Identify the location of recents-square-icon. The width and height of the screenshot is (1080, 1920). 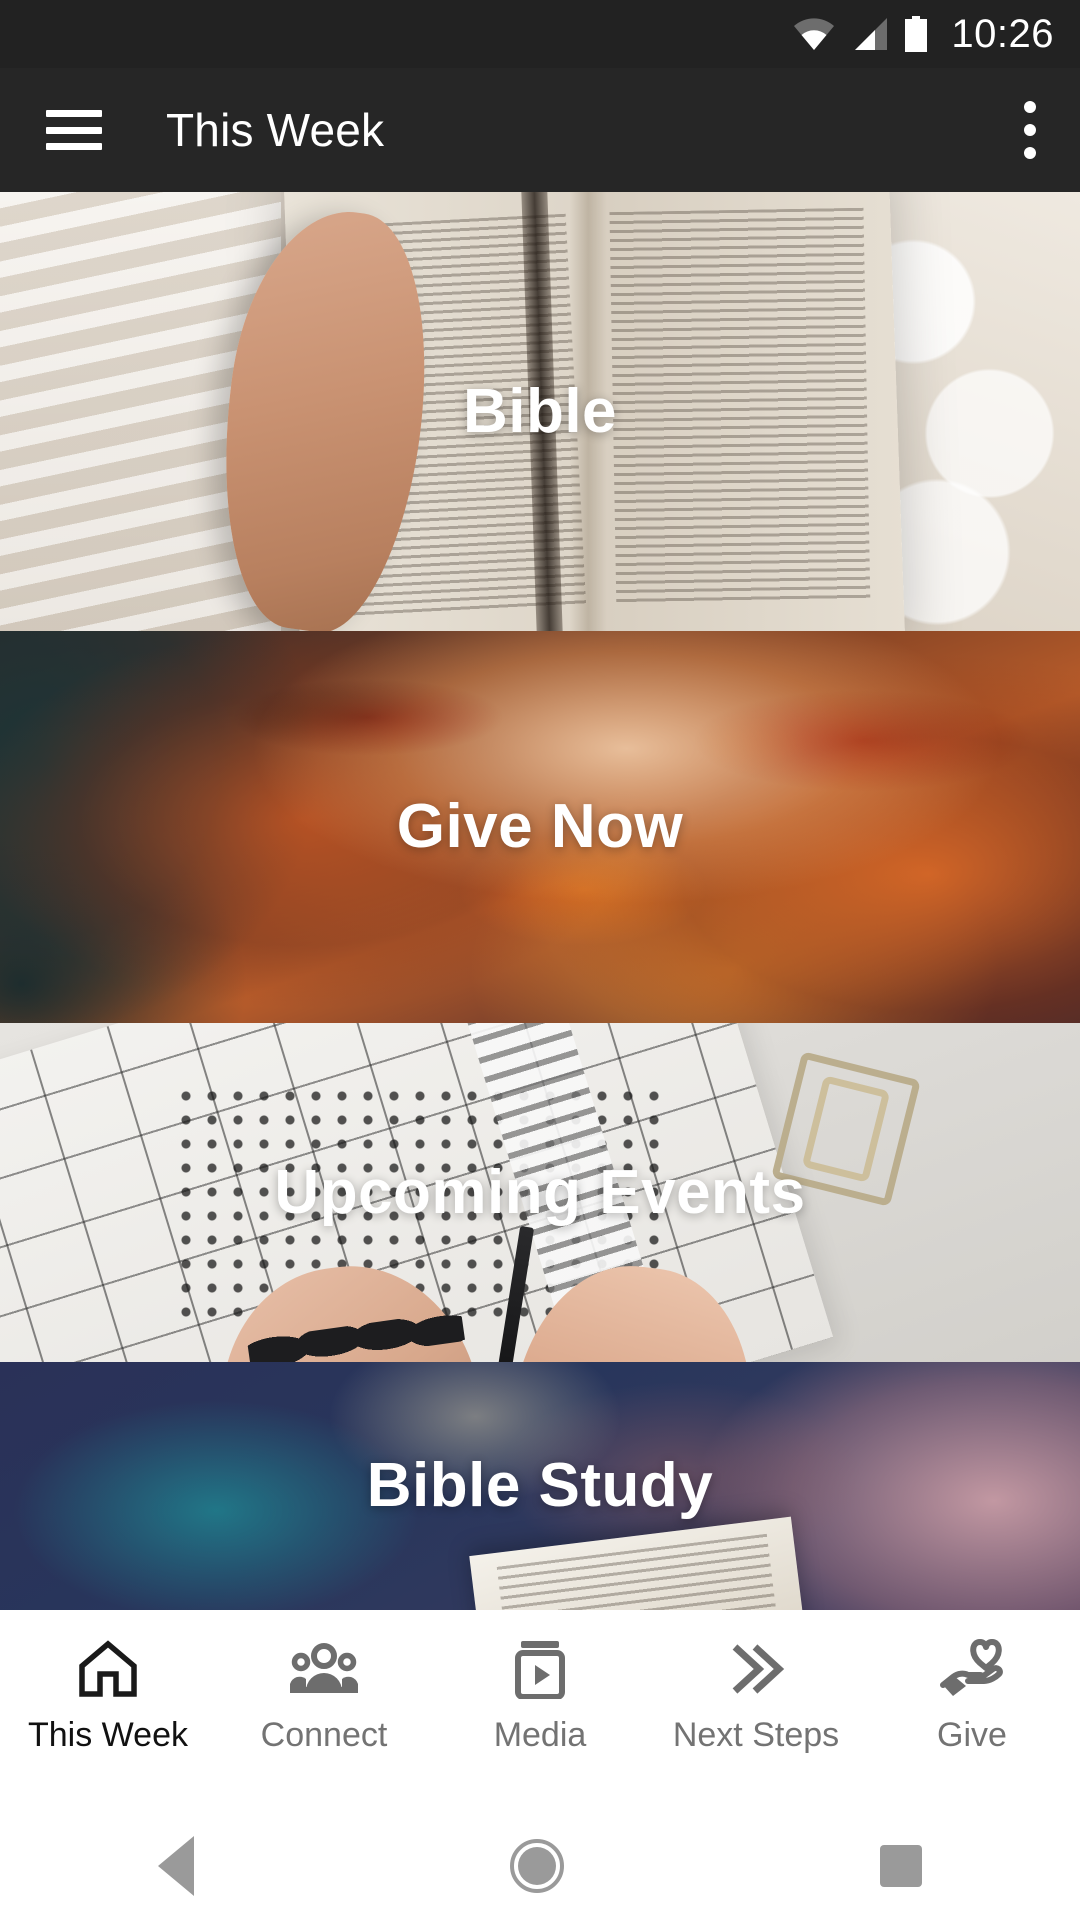
(901, 1866).